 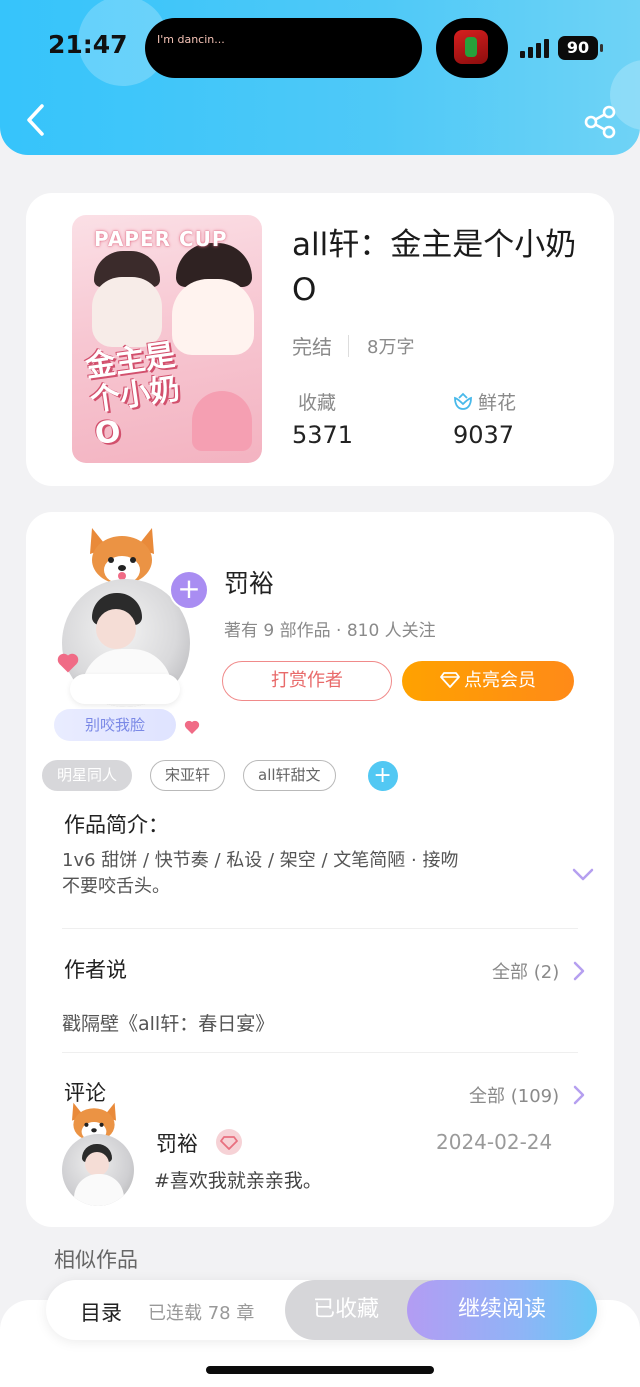 What do you see at coordinates (177, 1143) in the screenshot?
I see `comment-username: 罚裕` at bounding box center [177, 1143].